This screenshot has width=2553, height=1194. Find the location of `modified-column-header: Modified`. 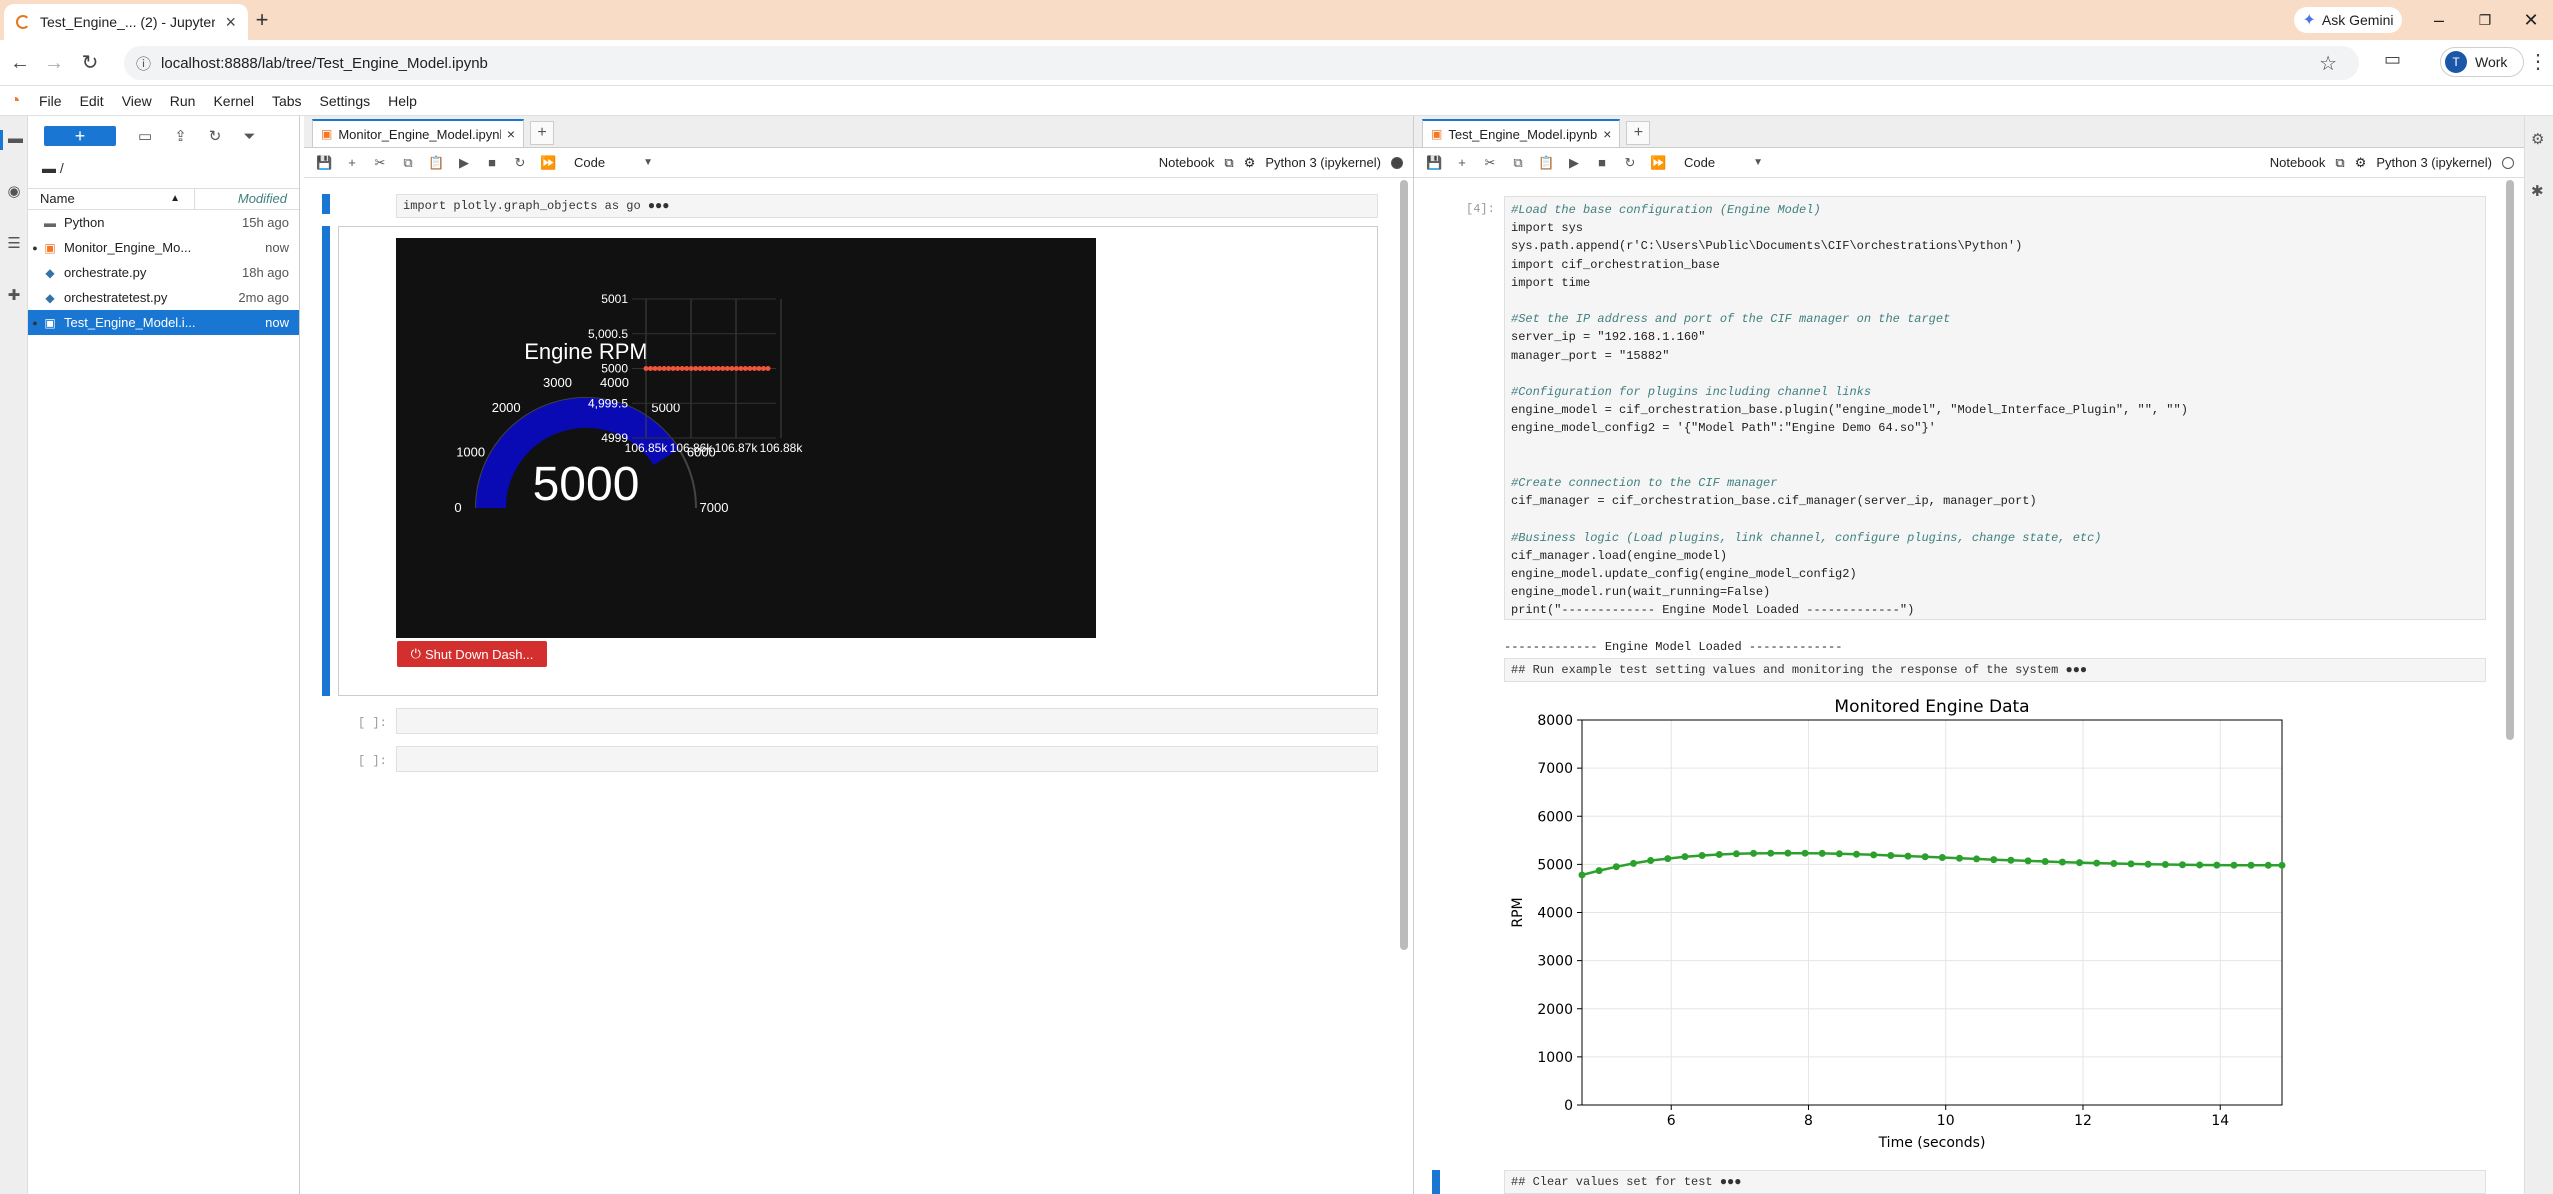

modified-column-header: Modified is located at coordinates (247, 199).